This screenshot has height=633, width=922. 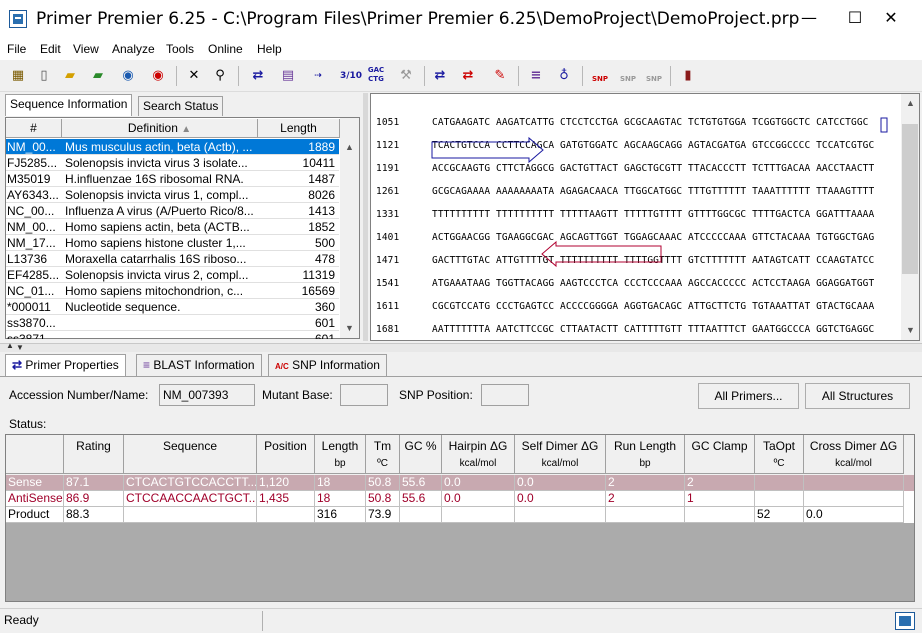 I want to click on genbank-icon: ◉, so click(x=128, y=76).